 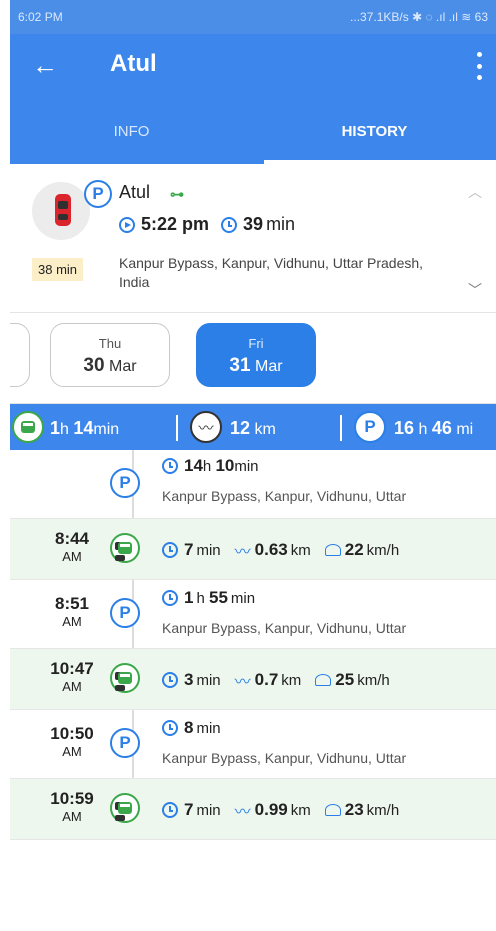 What do you see at coordinates (479, 66) in the screenshot?
I see `more-options-icon` at bounding box center [479, 66].